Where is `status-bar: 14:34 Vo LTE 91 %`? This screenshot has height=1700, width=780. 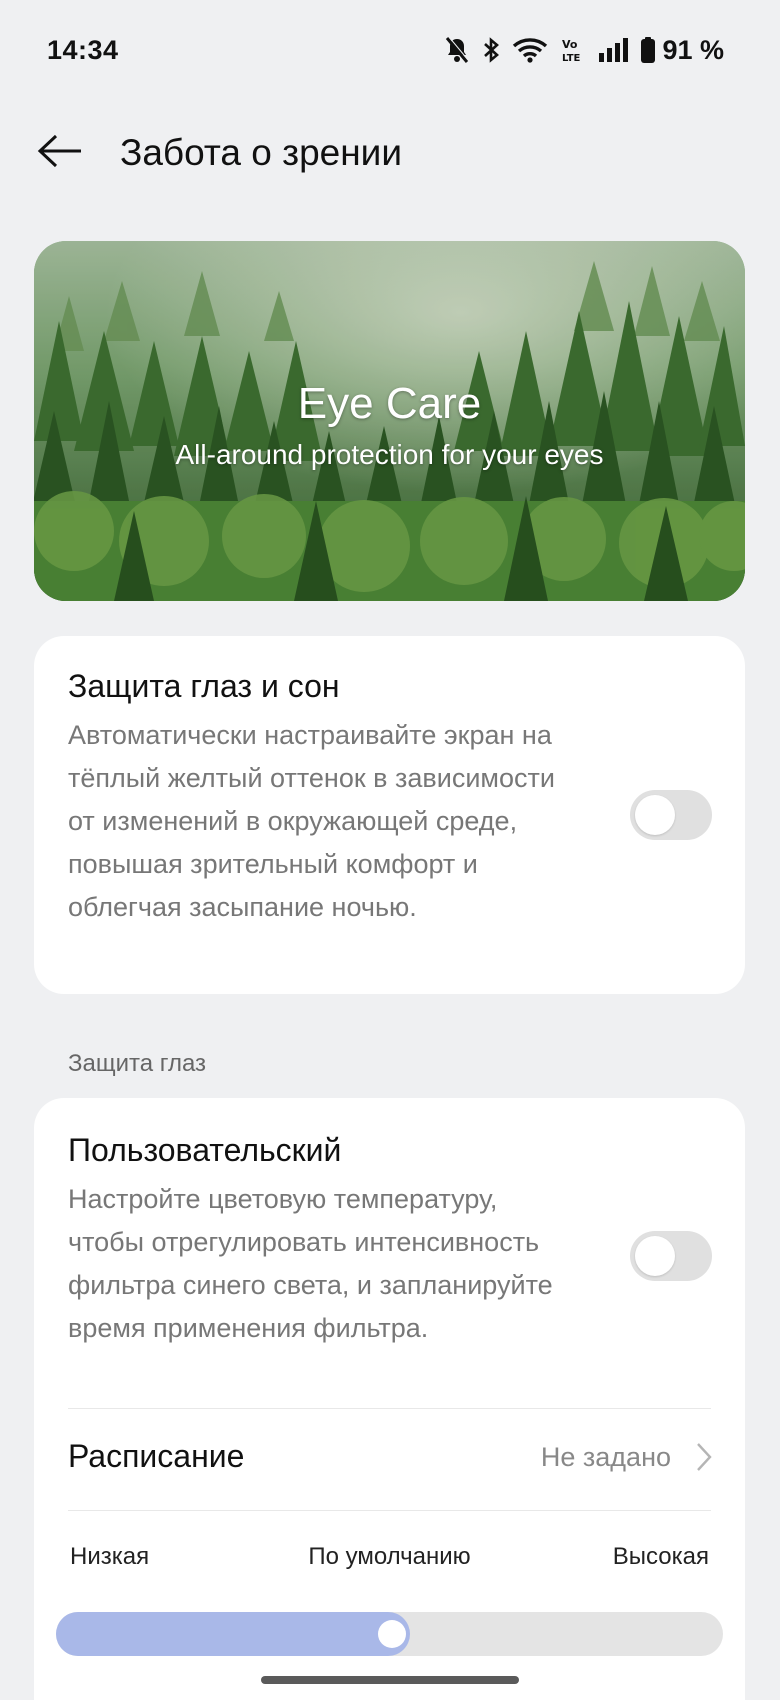 status-bar: 14:34 Vo LTE 91 % is located at coordinates (390, 50).